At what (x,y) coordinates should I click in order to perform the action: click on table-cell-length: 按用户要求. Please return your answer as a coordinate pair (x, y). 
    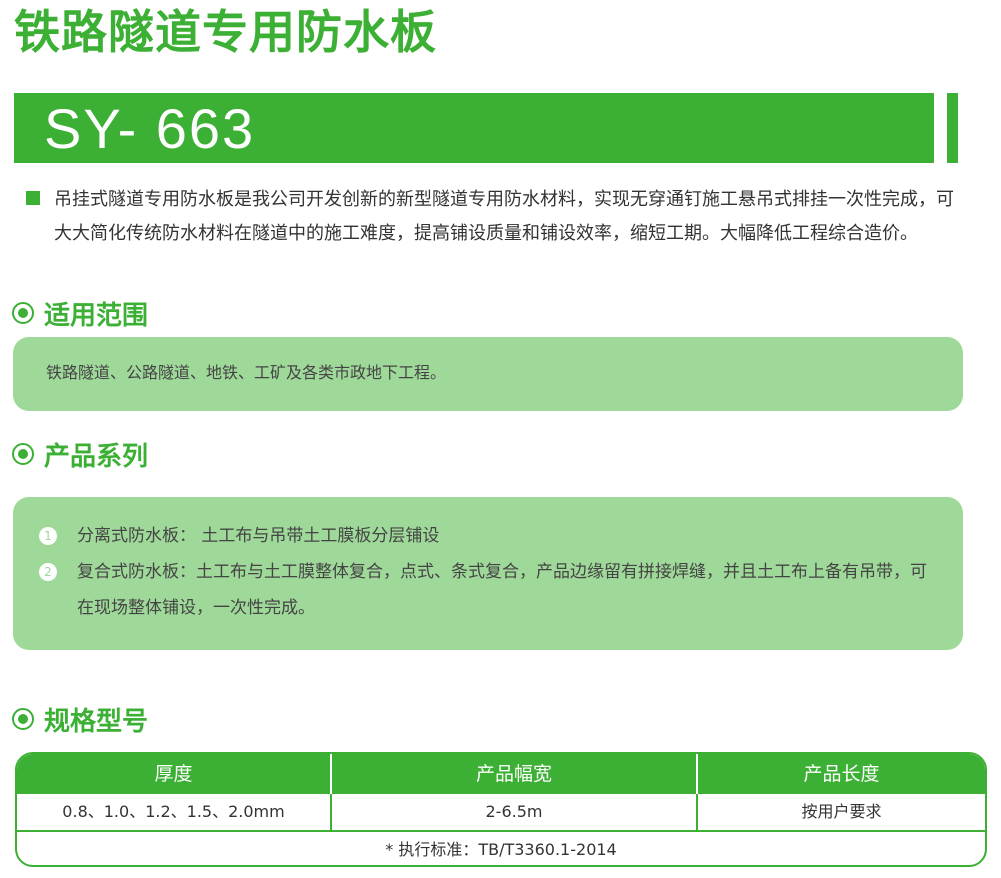
    Looking at the image, I should click on (841, 811).